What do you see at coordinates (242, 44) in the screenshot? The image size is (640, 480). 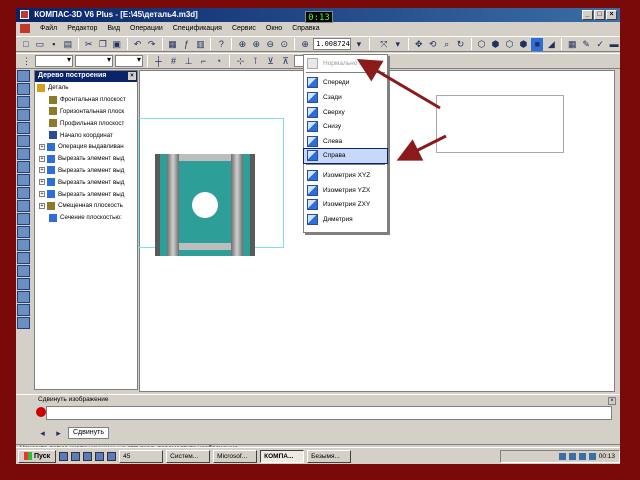 I see `zoom-window-icon: ⊕` at bounding box center [242, 44].